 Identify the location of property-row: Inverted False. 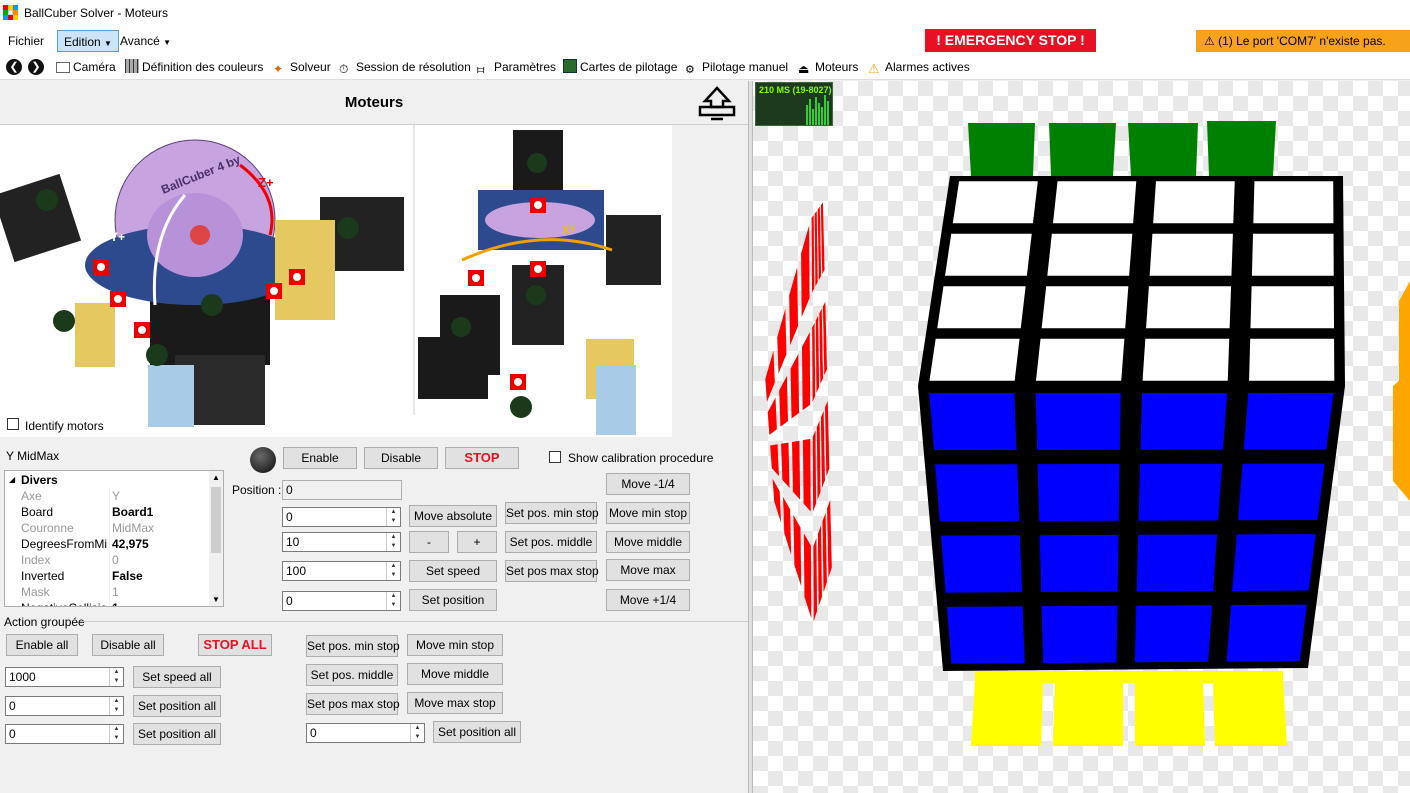
(108, 576).